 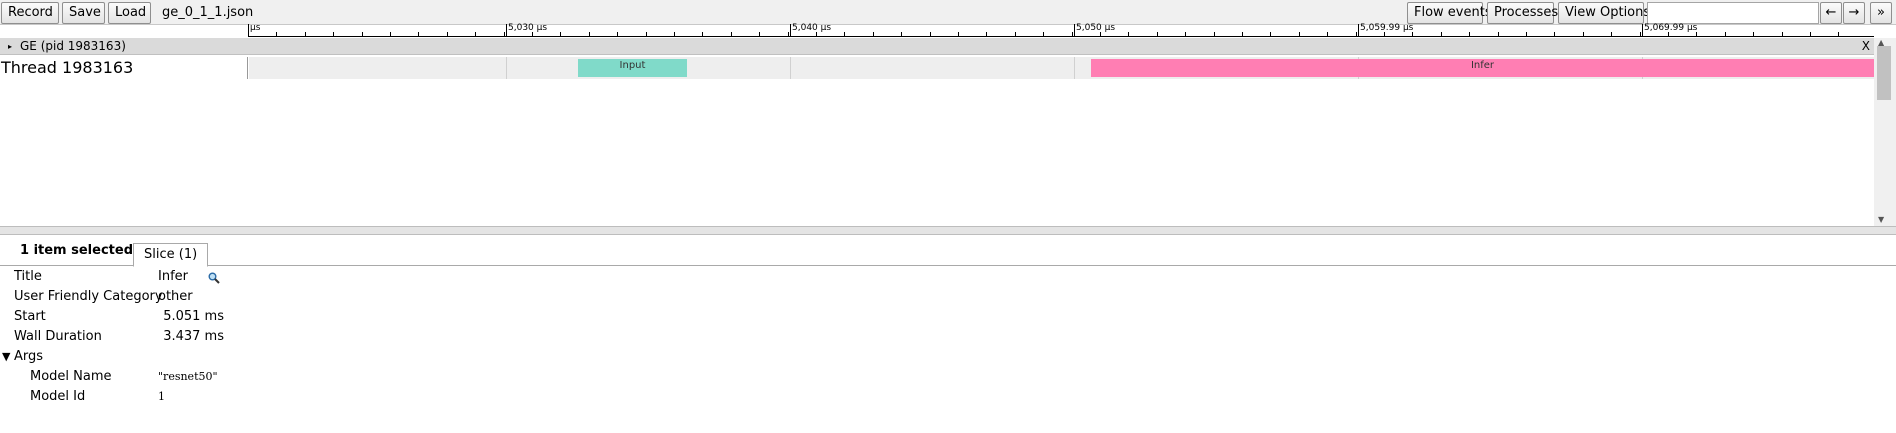 What do you see at coordinates (208, 12) in the screenshot?
I see `file-name: ge_0_1_1.json` at bounding box center [208, 12].